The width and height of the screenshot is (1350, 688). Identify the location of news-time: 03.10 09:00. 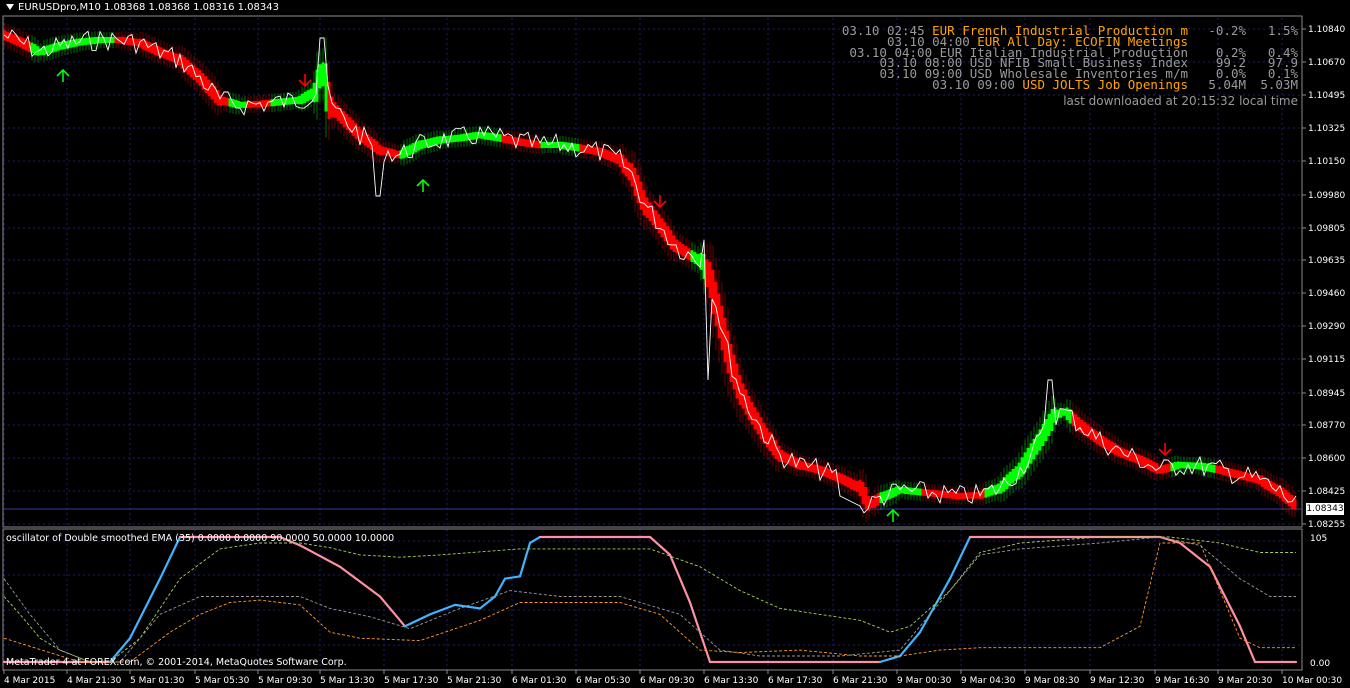
(977, 84).